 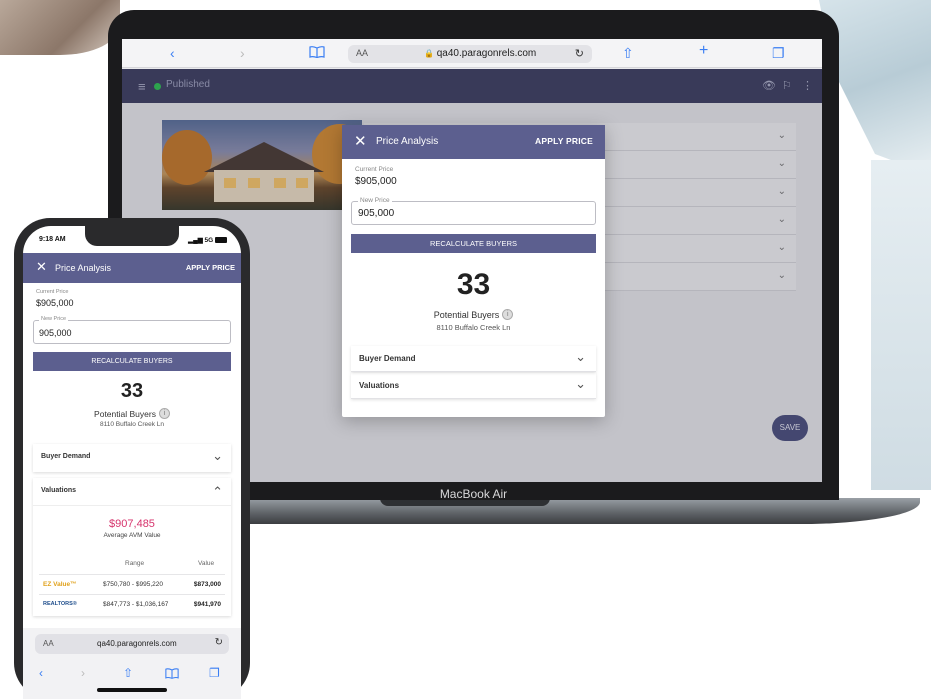 What do you see at coordinates (60, 584) in the screenshot?
I see `ez-value-logo: EZ Value™` at bounding box center [60, 584].